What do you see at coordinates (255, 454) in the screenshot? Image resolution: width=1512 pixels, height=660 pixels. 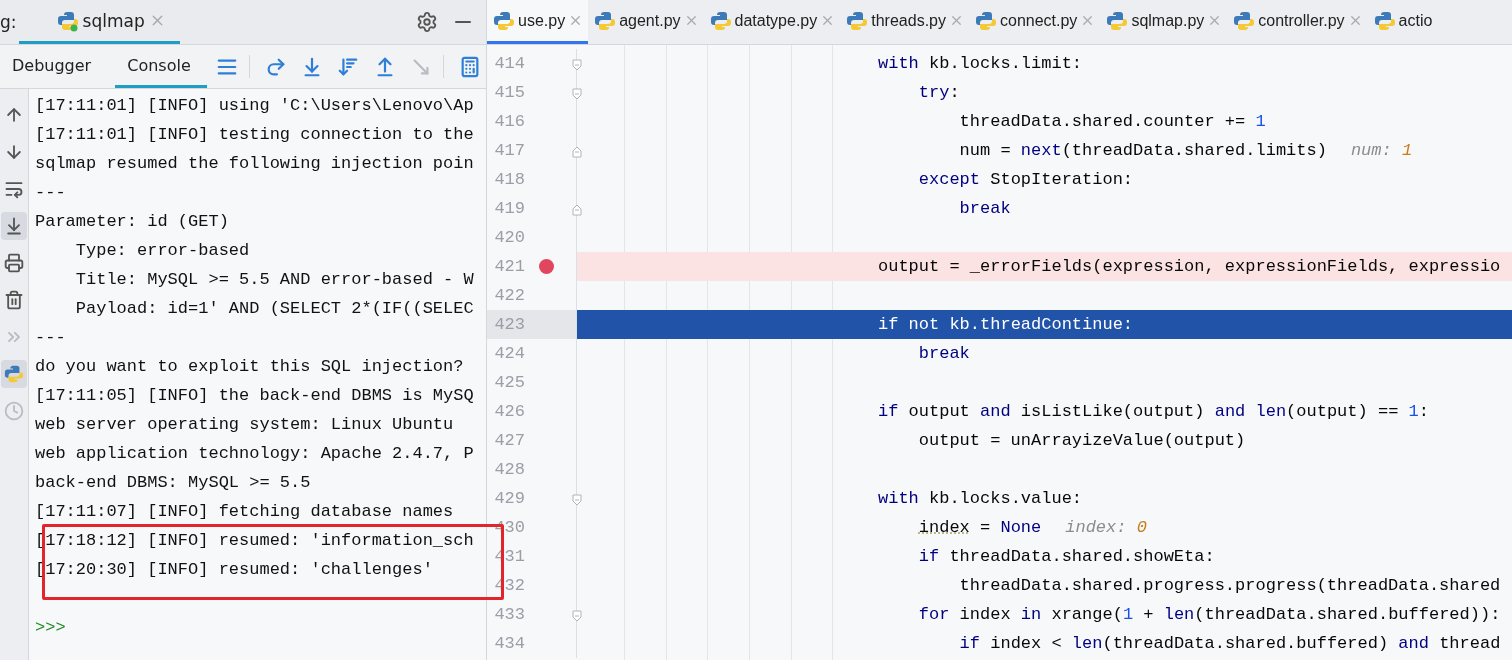 I see `console-line: web application technology: Apache 2.4.7, P` at bounding box center [255, 454].